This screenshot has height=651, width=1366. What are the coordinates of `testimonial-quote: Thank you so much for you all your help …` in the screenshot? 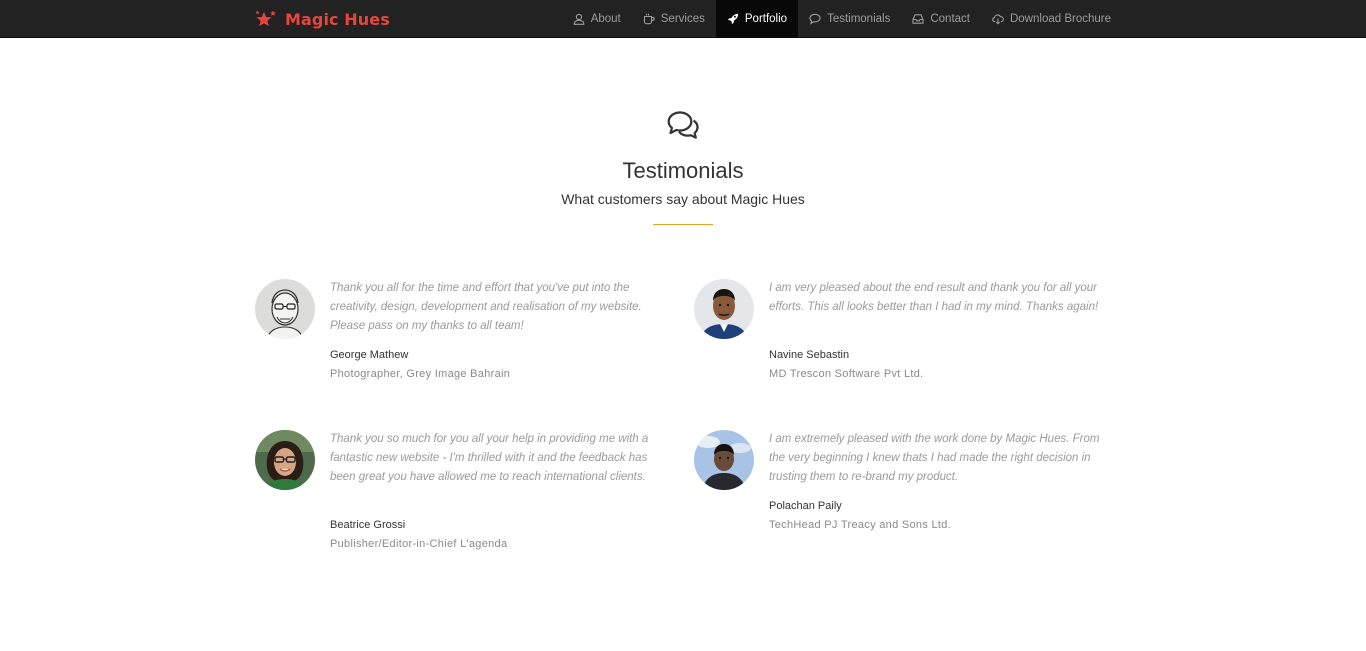 It's located at (489, 458).